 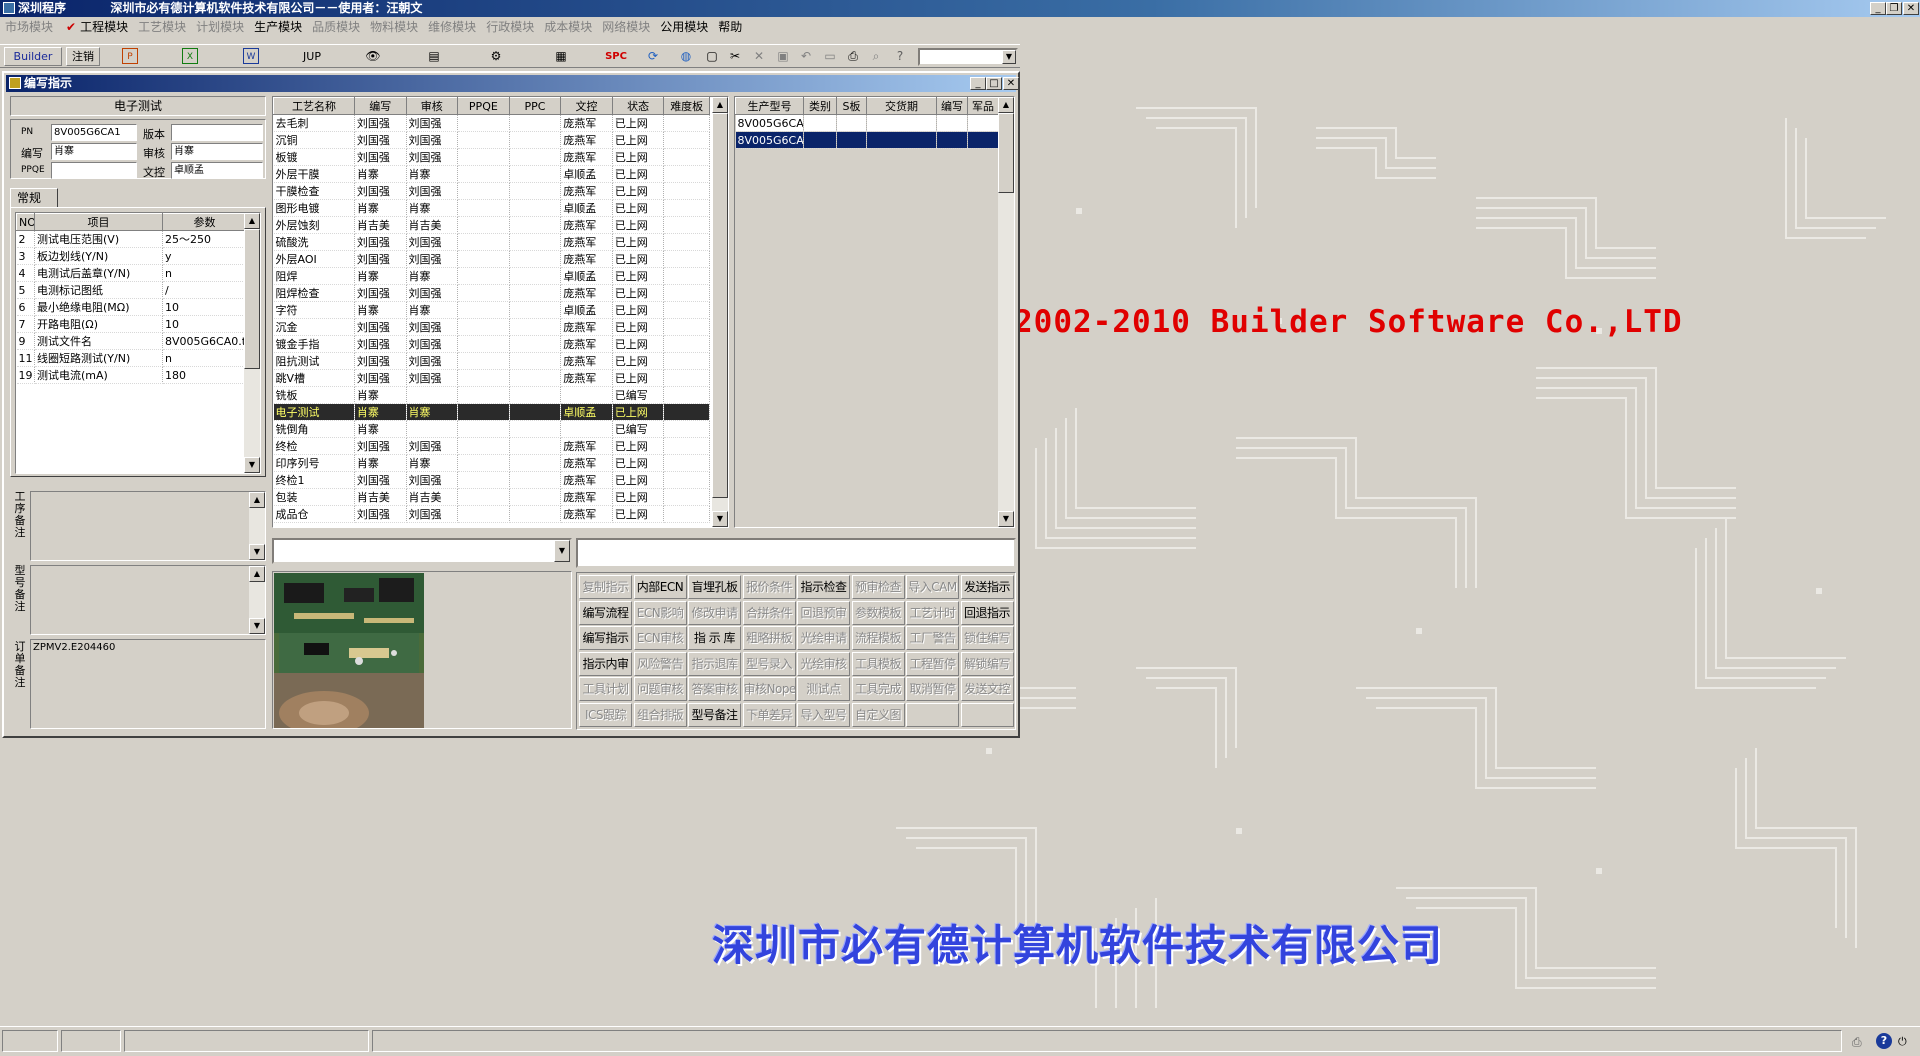 I want to click on logout-button: 注销, so click(x=83, y=56).